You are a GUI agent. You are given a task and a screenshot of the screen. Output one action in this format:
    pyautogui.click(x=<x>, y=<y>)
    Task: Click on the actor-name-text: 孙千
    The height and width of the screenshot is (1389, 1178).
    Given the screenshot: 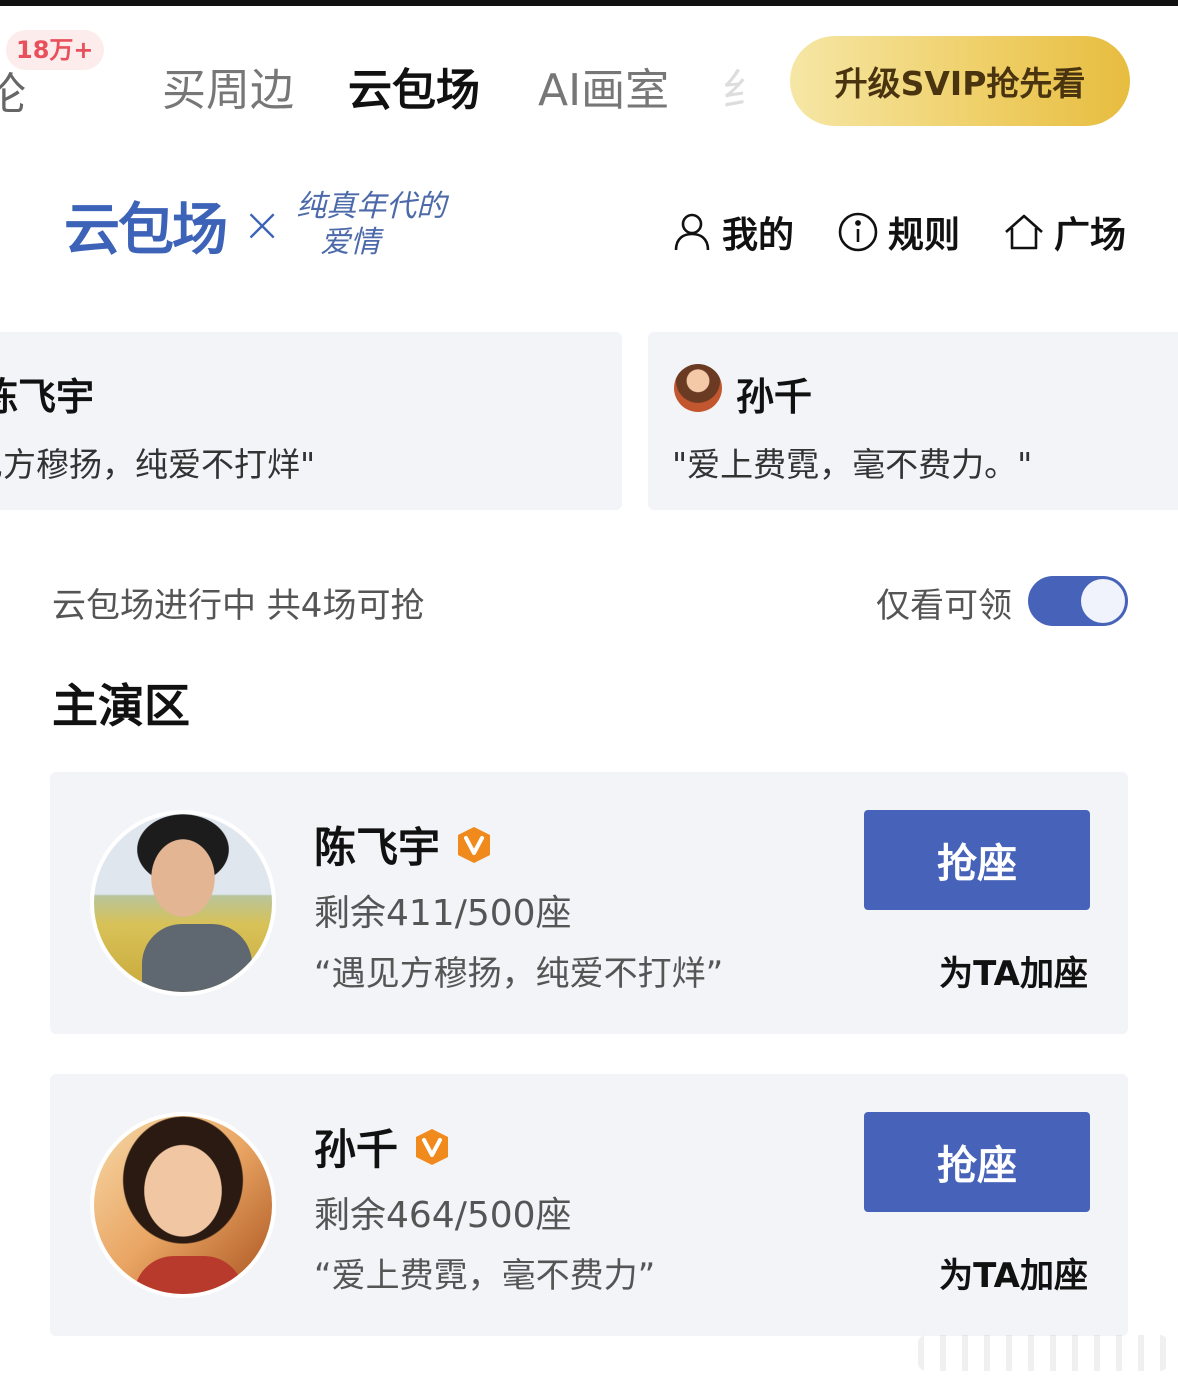 What is the action you would take?
    pyautogui.click(x=356, y=1149)
    